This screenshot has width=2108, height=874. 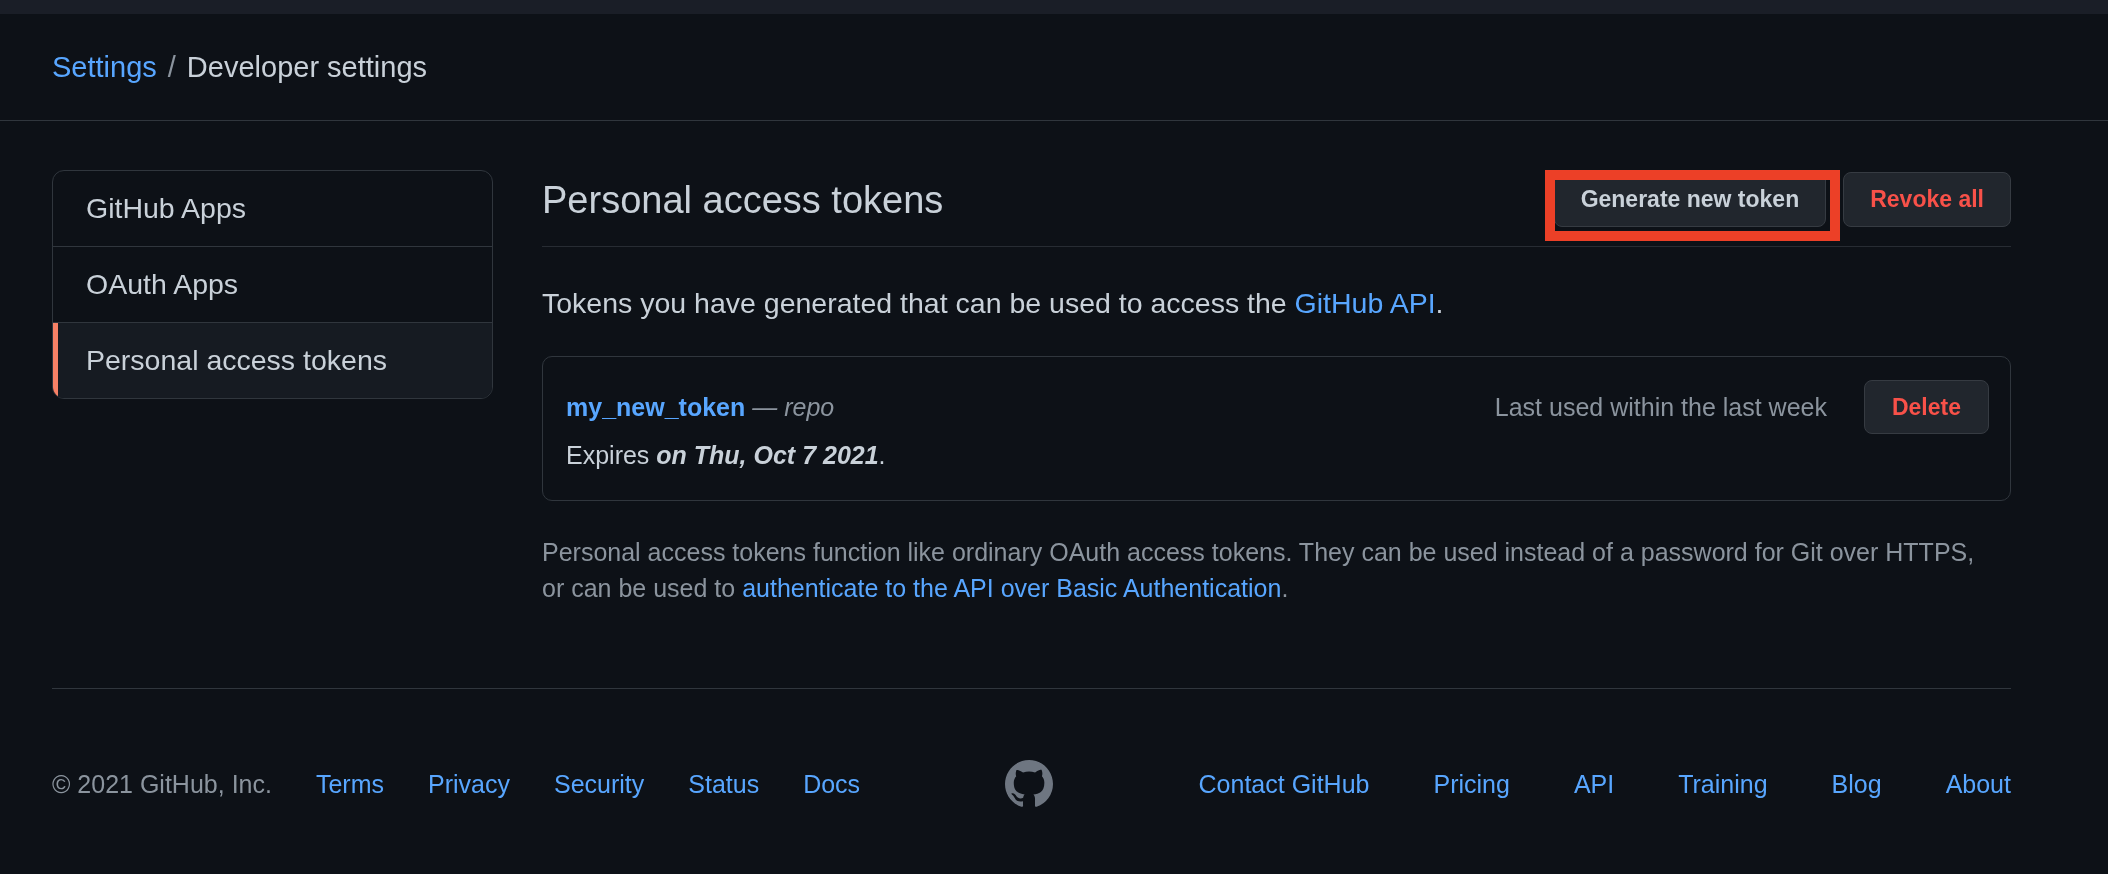 I want to click on token-scopes: — repo, so click(x=793, y=407).